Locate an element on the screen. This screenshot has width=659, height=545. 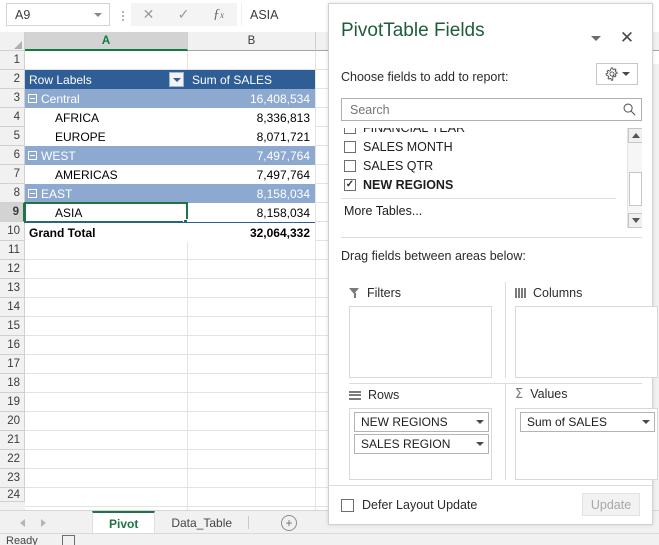
pane-title: PivotTable Fields is located at coordinates (413, 30).